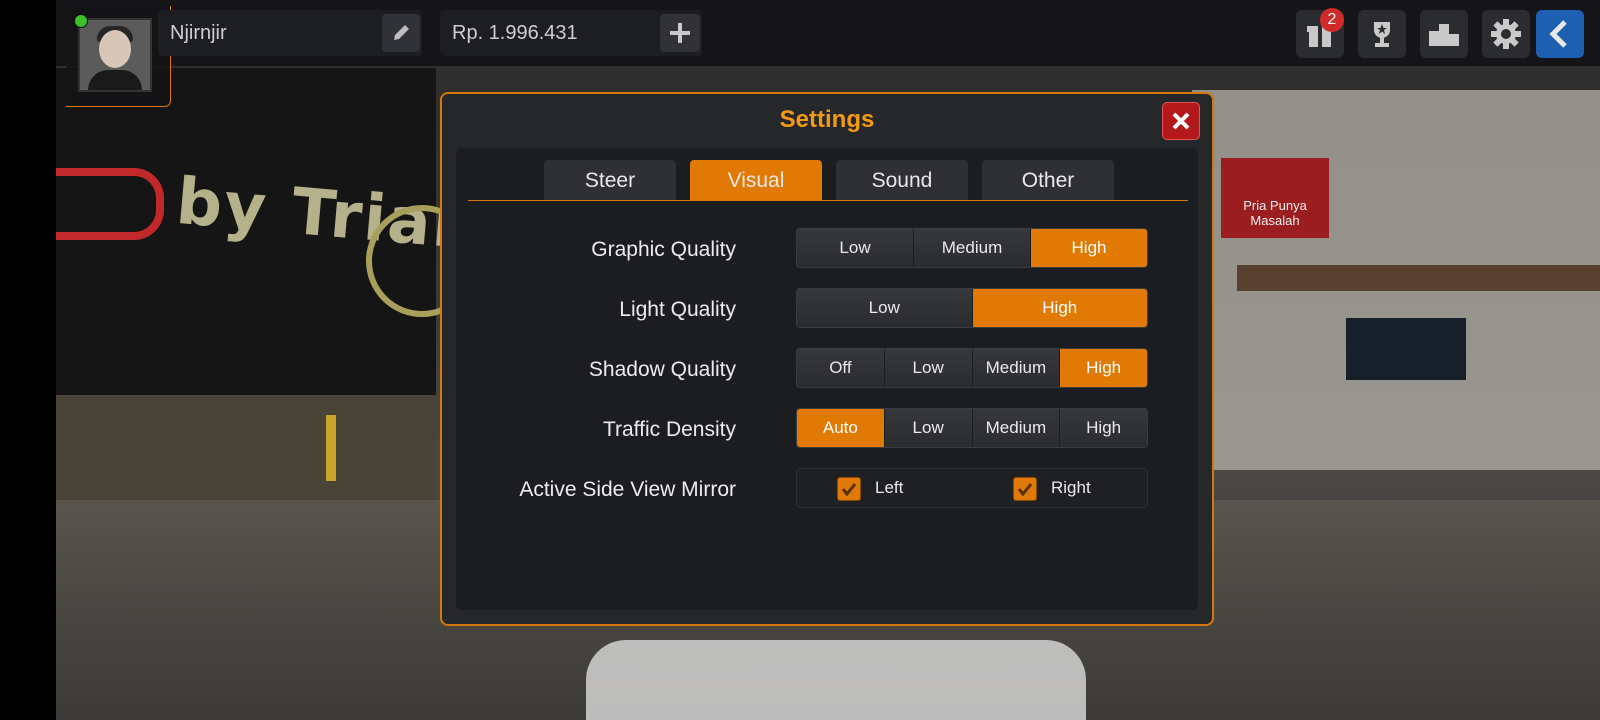  I want to click on back-button, so click(1560, 34).